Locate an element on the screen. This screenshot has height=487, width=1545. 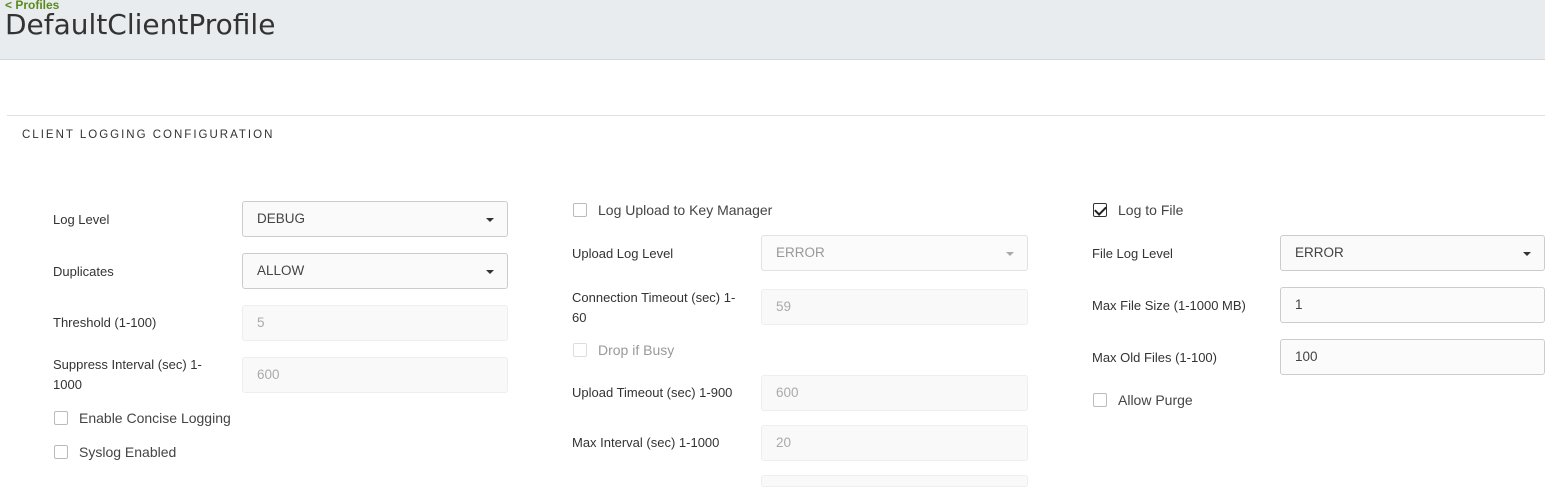
enable-concise-logging-label: Enable Concise Logging is located at coordinates (155, 418).